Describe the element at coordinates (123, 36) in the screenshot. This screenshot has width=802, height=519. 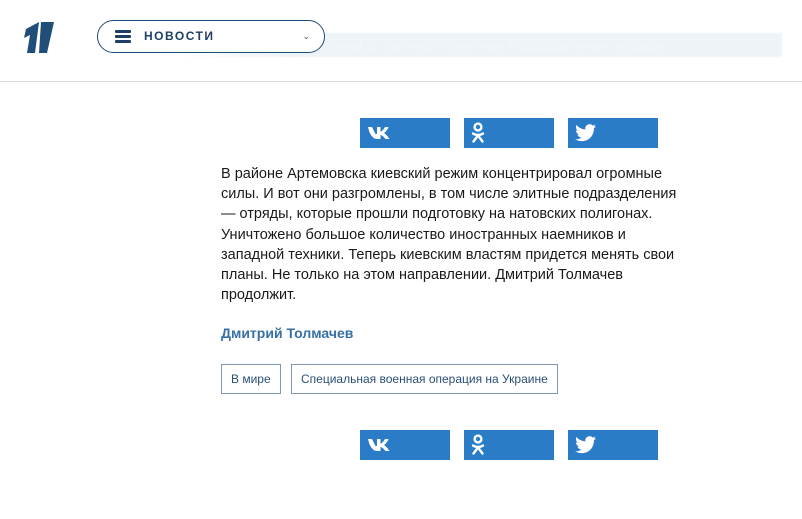
I see `hamburger-icon` at that location.